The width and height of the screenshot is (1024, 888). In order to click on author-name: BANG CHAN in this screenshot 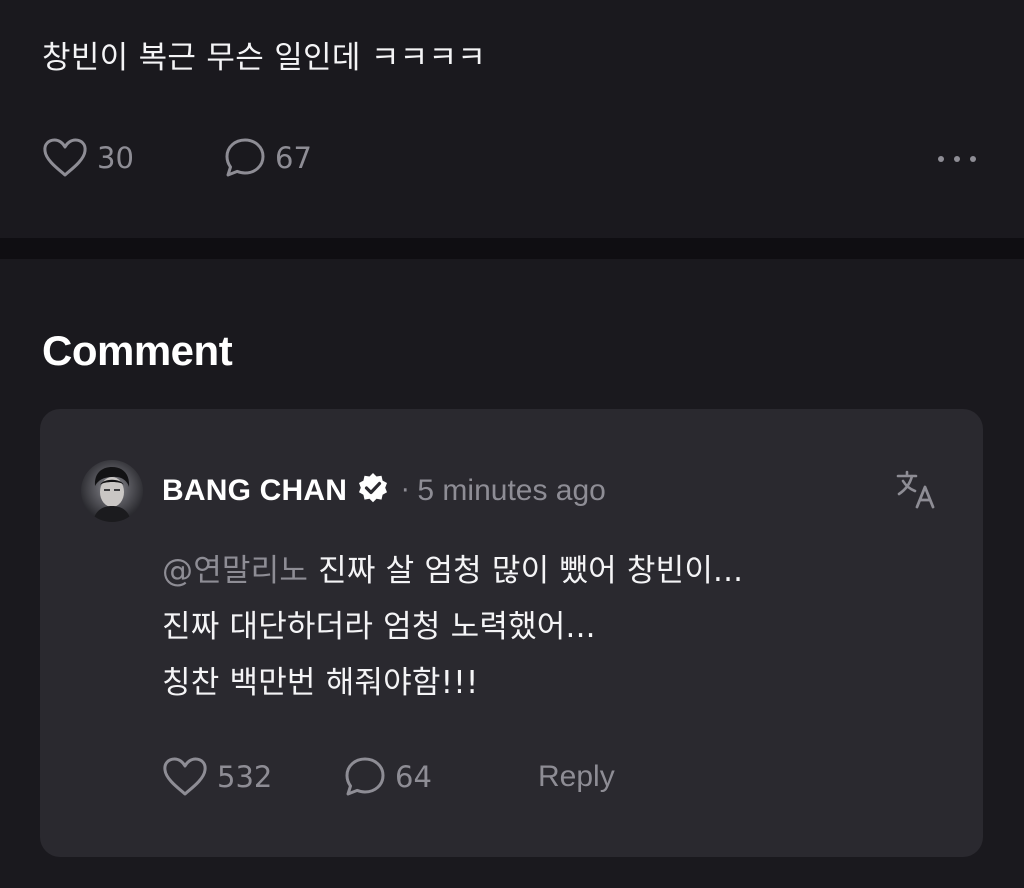, I will do `click(254, 491)`.